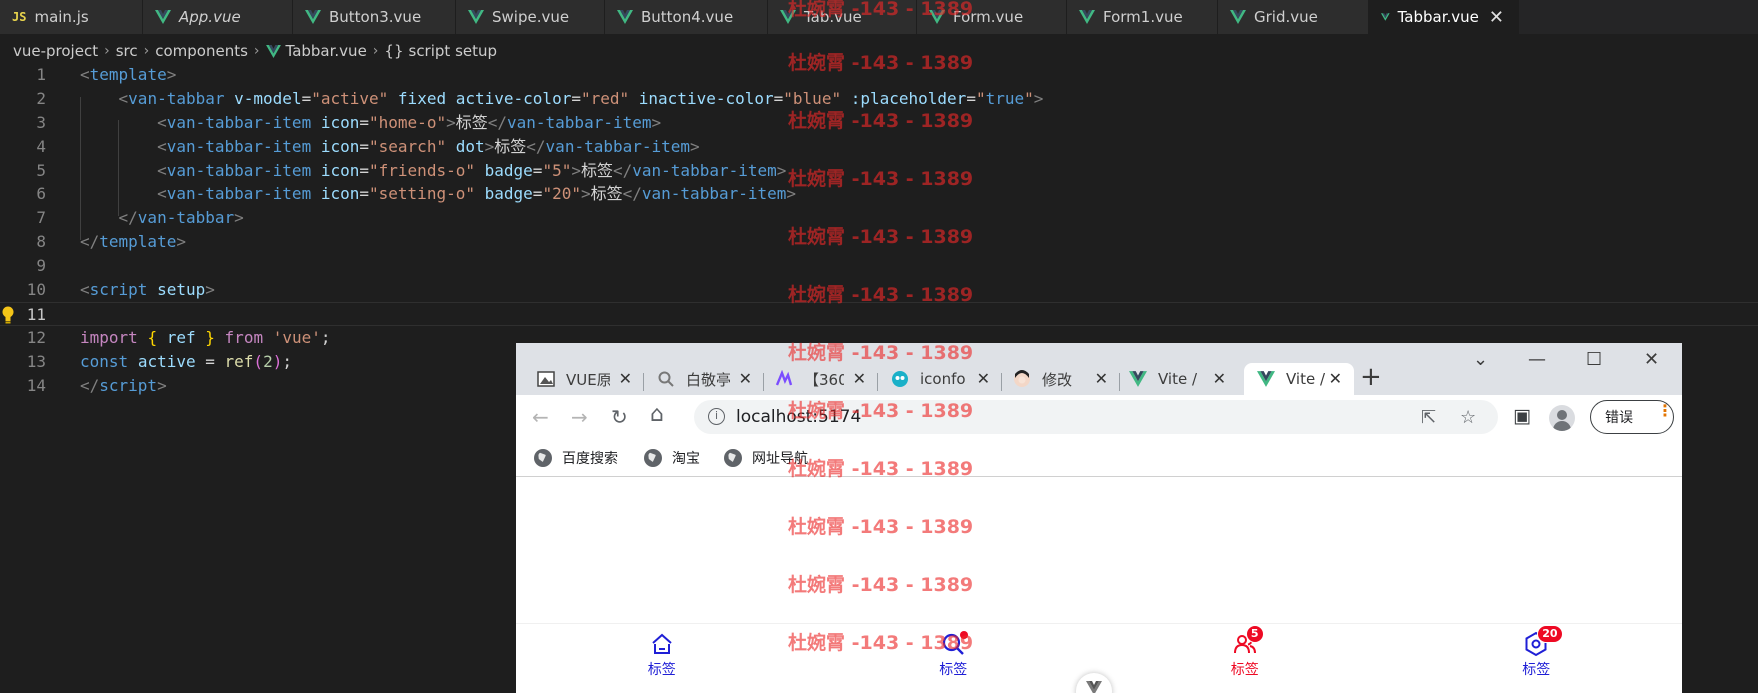 This screenshot has height=693, width=1758. I want to click on browser-tab: 修改 ✕, so click(1060, 379).